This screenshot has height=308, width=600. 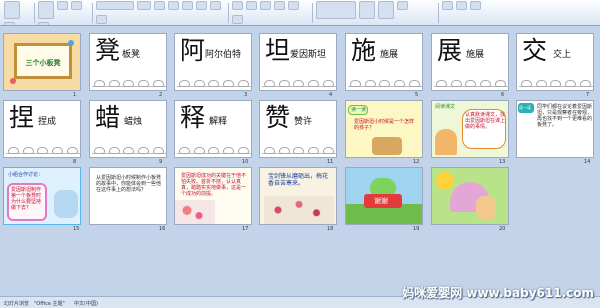 I want to click on ribbon-group-clipboard, so click(x=18, y=13).